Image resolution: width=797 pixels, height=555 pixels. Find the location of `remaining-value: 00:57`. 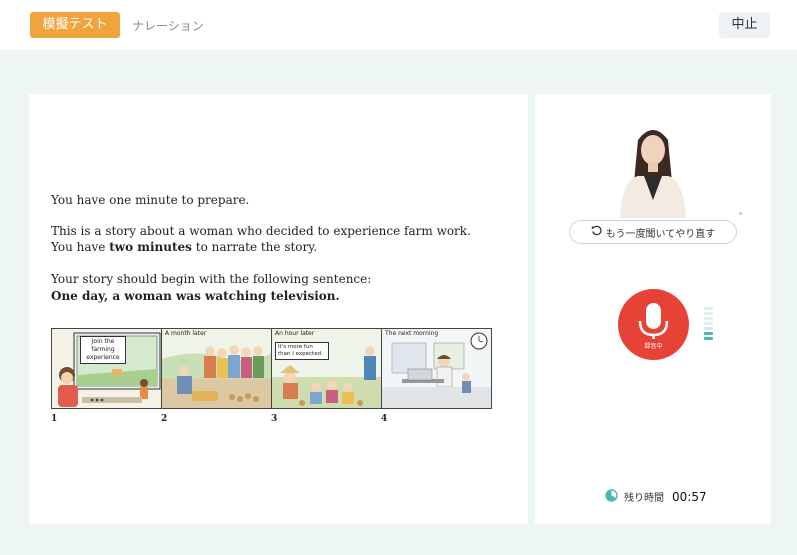

remaining-value: 00:57 is located at coordinates (689, 496).